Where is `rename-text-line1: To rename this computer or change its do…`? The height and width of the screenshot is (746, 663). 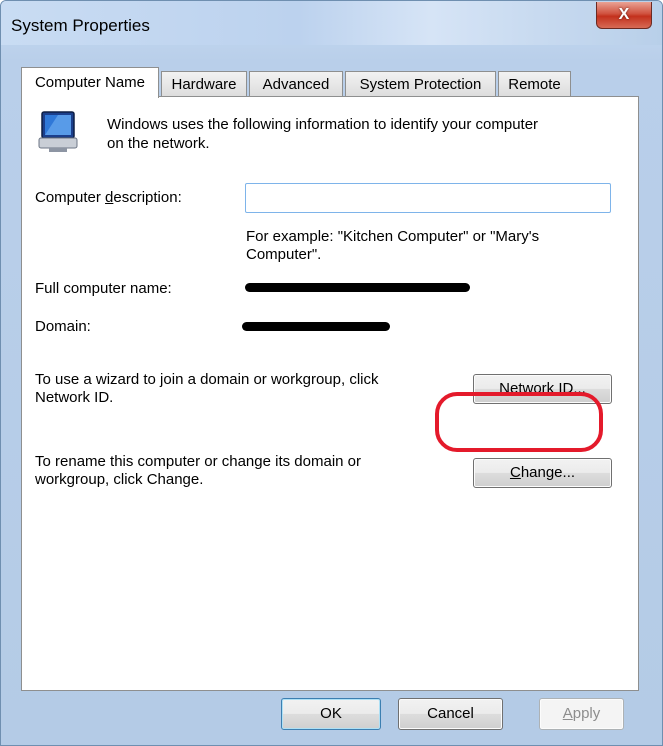 rename-text-line1: To rename this computer or change its do… is located at coordinates (198, 461).